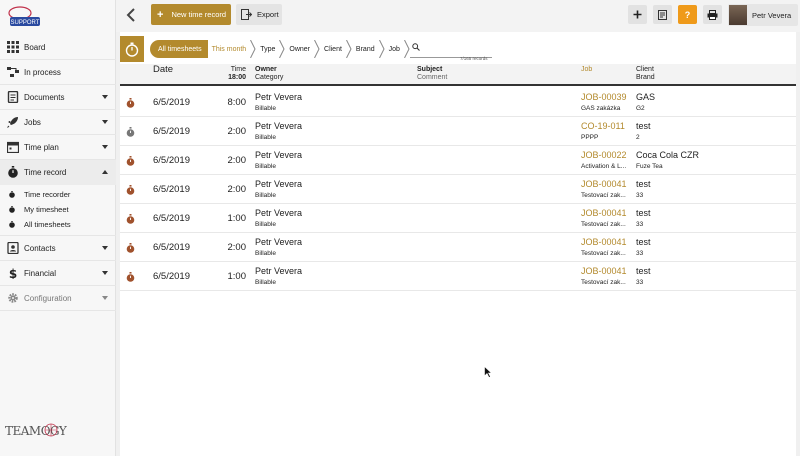  I want to click on column-owner: Owner, so click(266, 70).